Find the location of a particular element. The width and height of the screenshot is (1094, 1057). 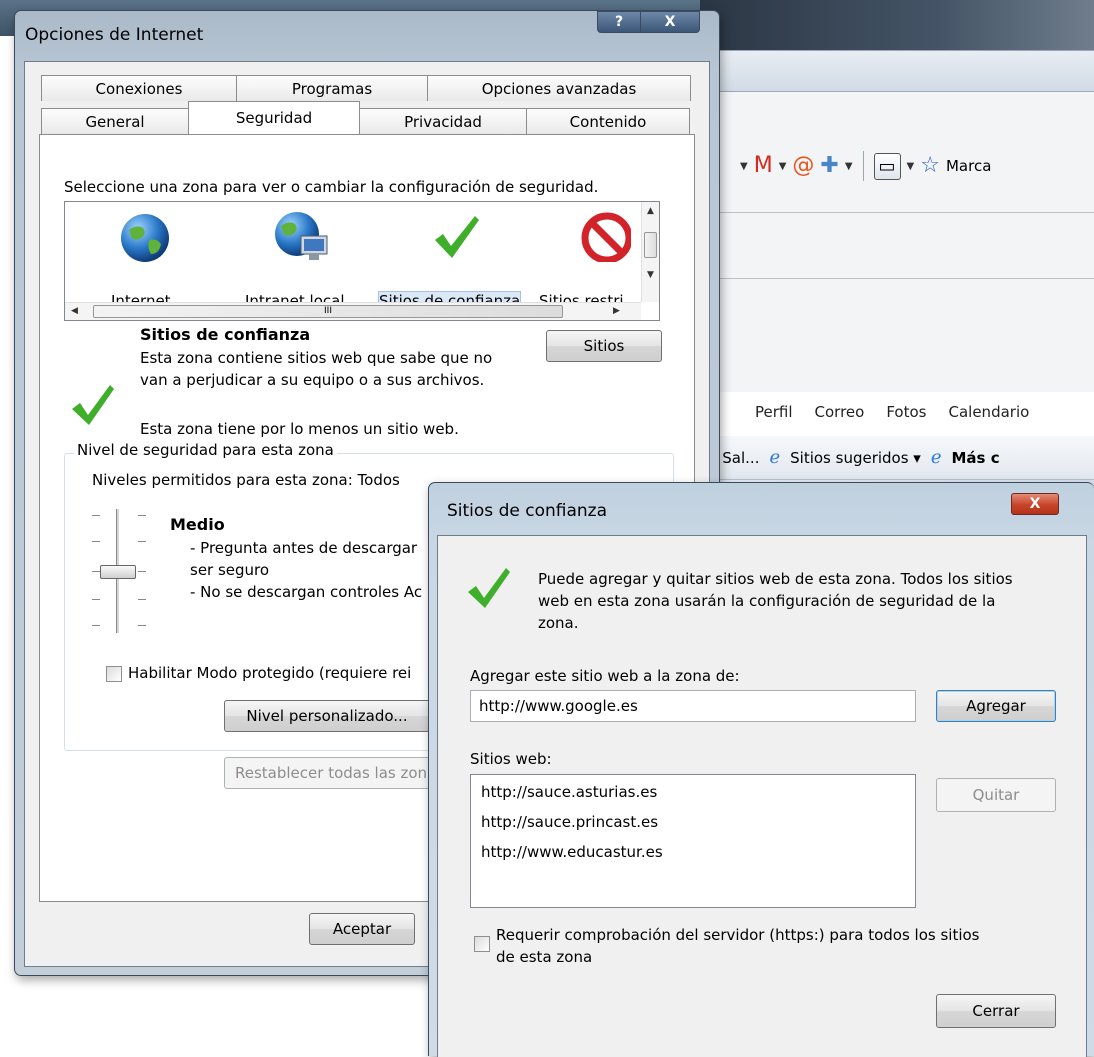

info-line3: zona. is located at coordinates (558, 623).